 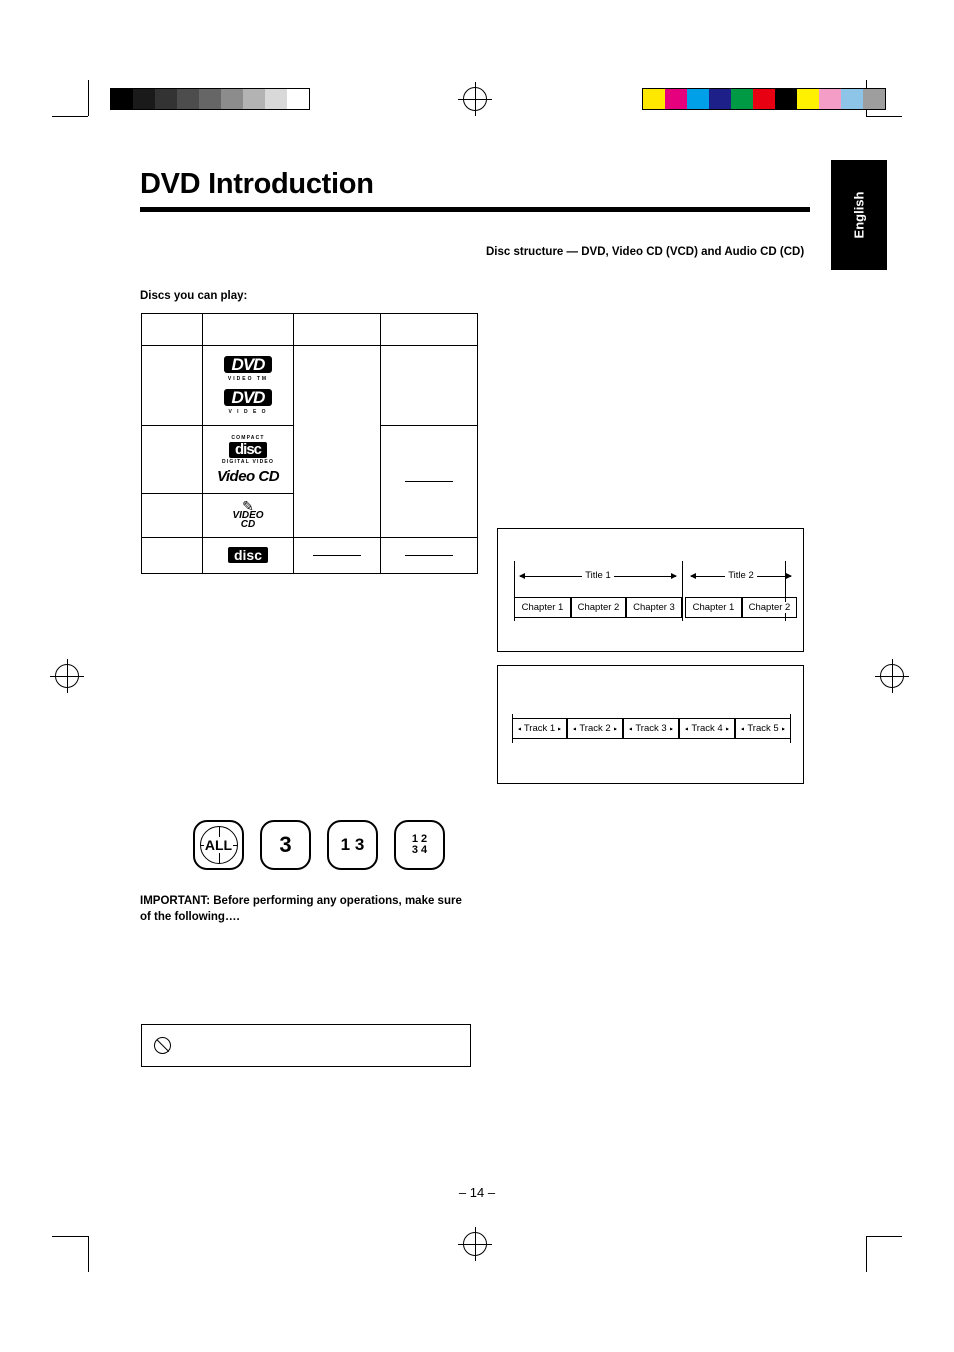 I want to click on region-mark-all: ALL, so click(x=218, y=845).